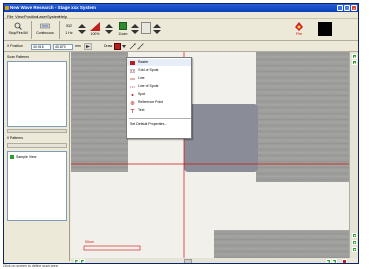  What do you see at coordinates (299, 26) in the screenshot?
I see `fire-icon` at bounding box center [299, 26].